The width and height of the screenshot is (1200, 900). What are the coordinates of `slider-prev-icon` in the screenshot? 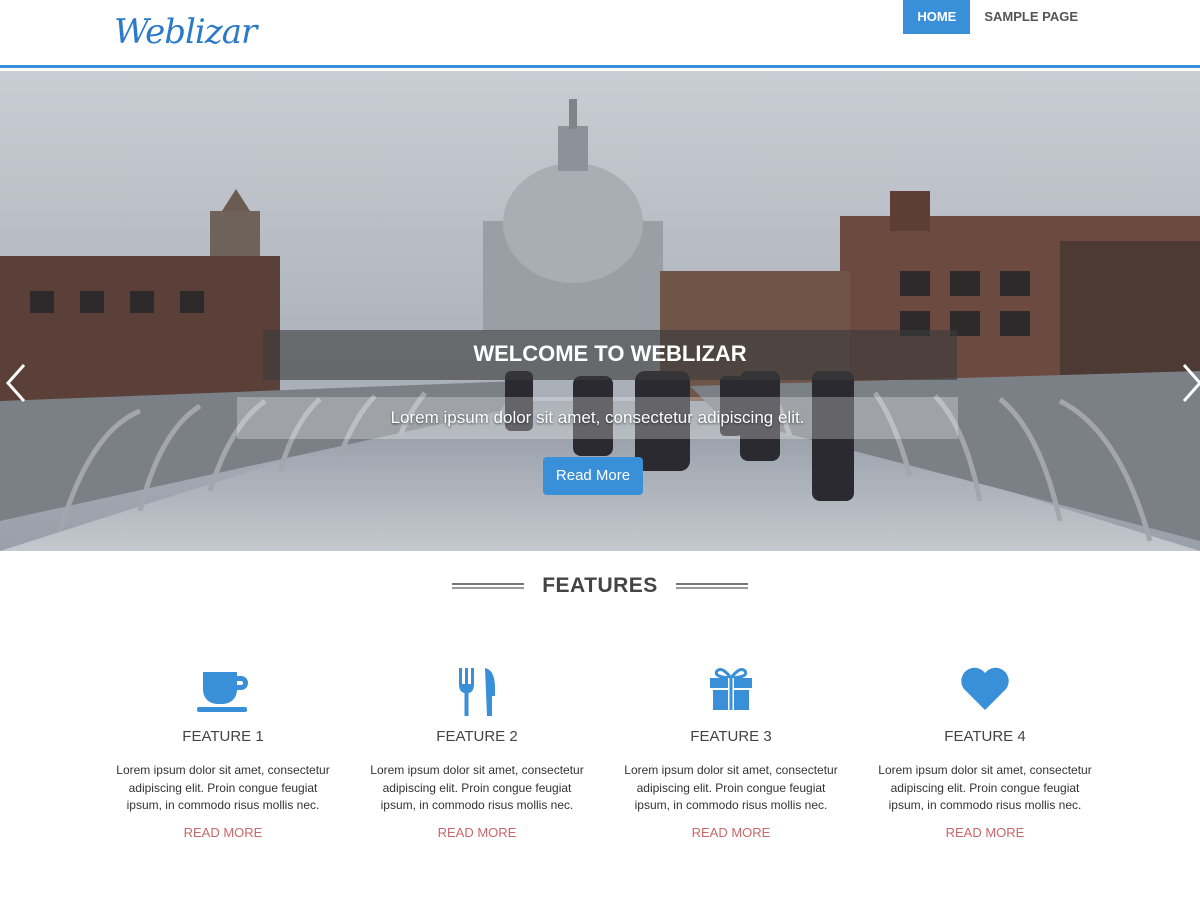 It's located at (17, 383).